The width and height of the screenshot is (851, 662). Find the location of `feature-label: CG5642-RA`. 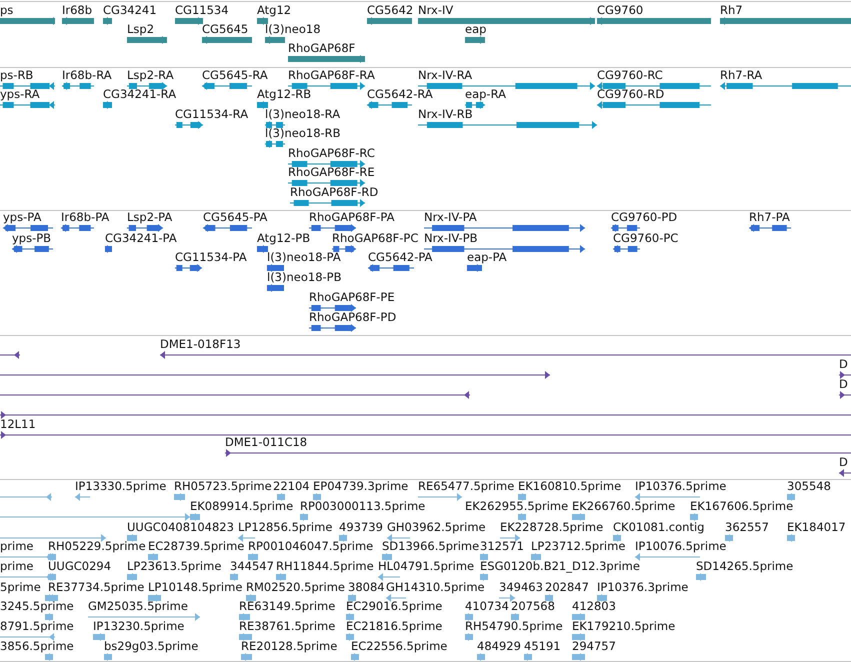

feature-label: CG5642-RA is located at coordinates (400, 94).